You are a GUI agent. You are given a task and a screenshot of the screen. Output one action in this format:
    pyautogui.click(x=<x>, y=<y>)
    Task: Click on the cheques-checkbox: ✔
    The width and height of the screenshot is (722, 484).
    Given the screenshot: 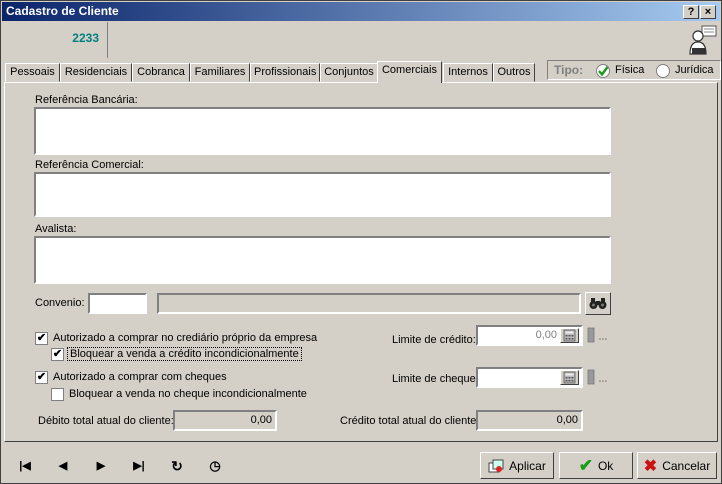 What is the action you would take?
    pyautogui.click(x=41, y=377)
    